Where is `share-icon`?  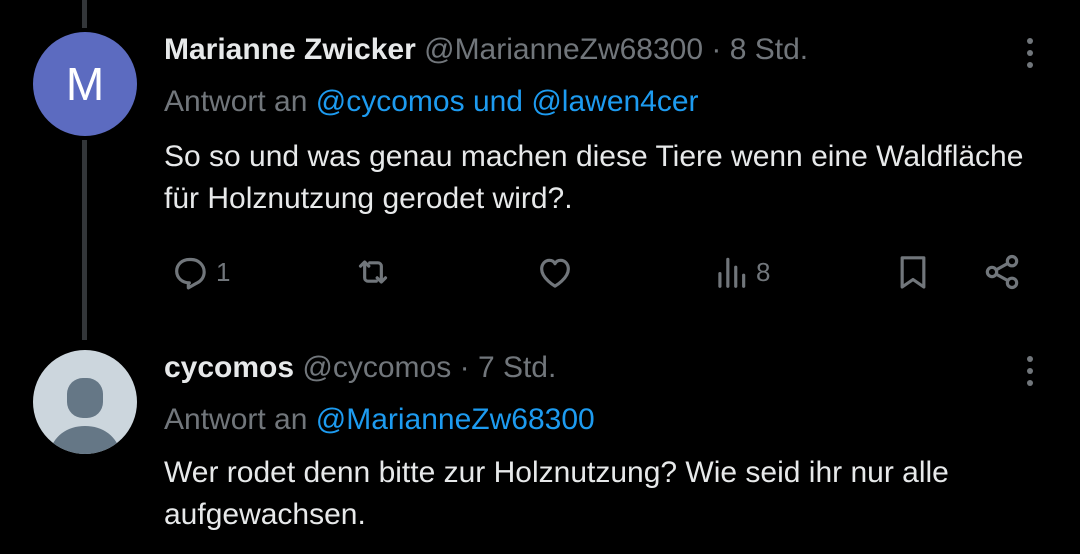 share-icon is located at coordinates (1002, 272).